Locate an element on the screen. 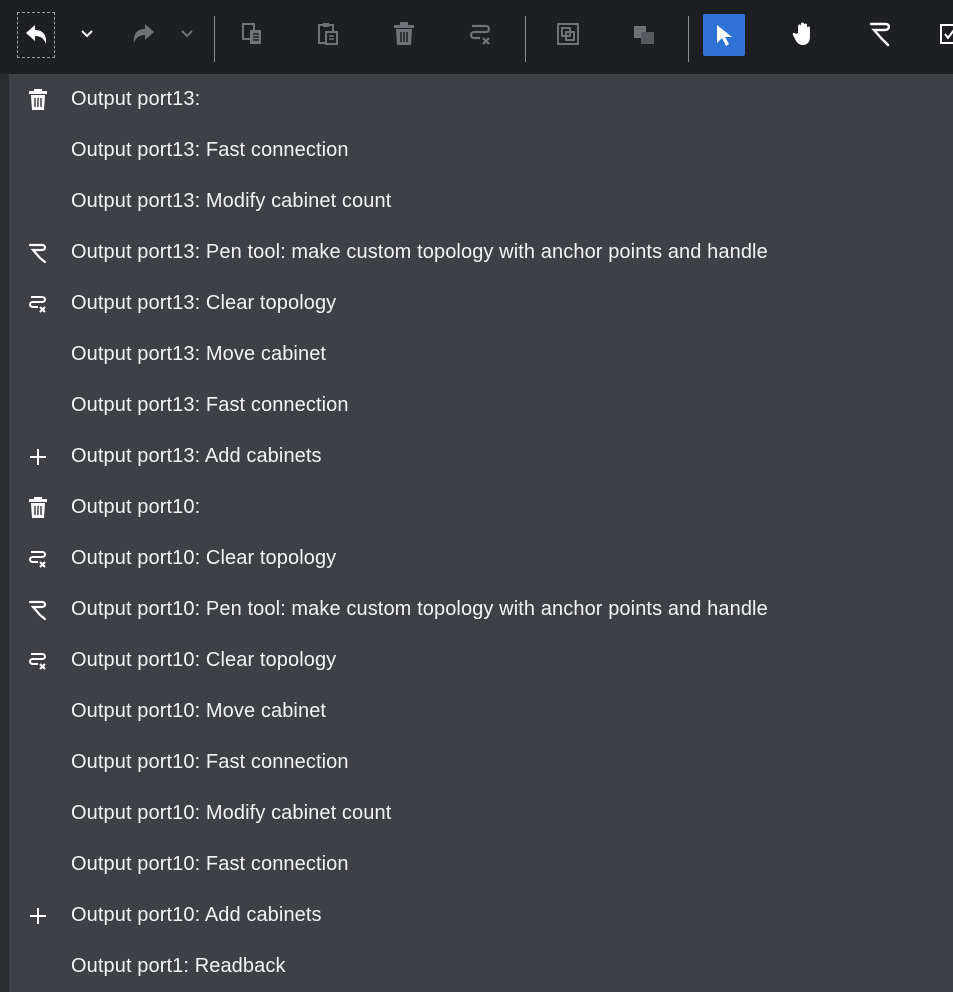  more-button is located at coordinates (945, 34).